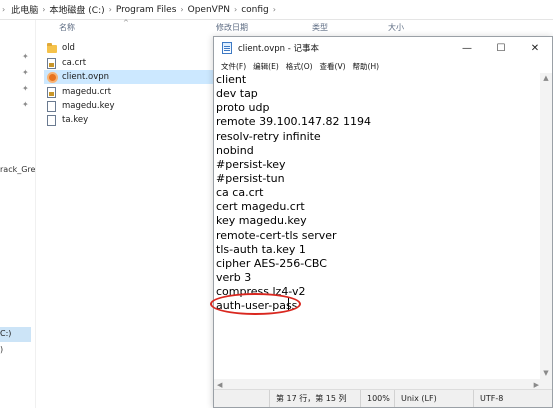  I want to click on breadcrumb-local-disk: 本地磁盘 (C:), so click(76, 9).